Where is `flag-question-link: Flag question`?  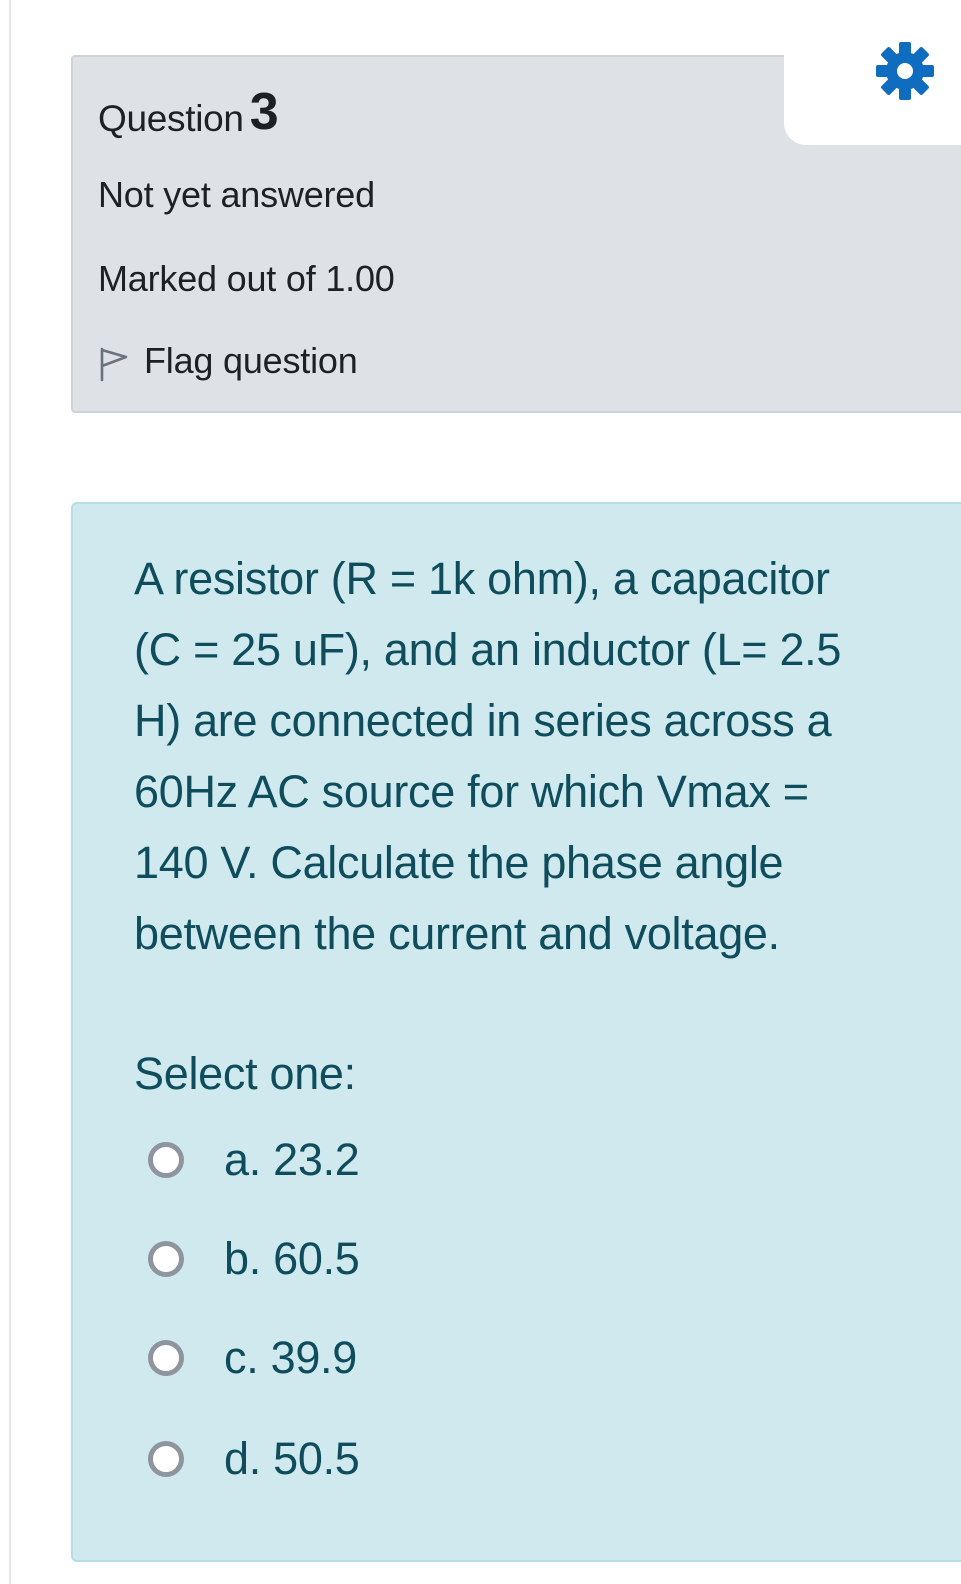 flag-question-link: Flag question is located at coordinates (228, 361).